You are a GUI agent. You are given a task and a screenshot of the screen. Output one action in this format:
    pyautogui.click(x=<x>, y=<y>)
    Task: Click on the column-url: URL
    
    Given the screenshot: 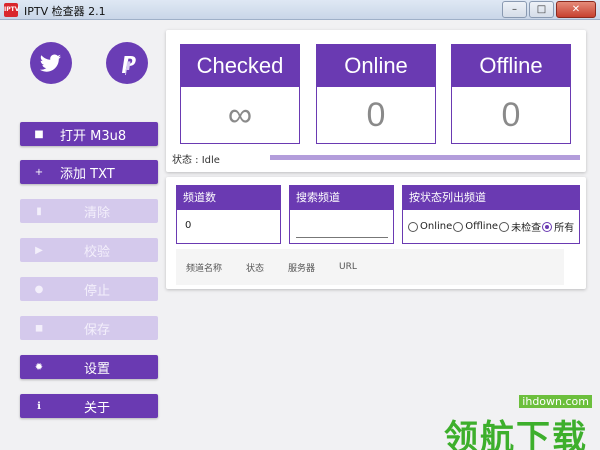 What is the action you would take?
    pyautogui.click(x=348, y=267)
    